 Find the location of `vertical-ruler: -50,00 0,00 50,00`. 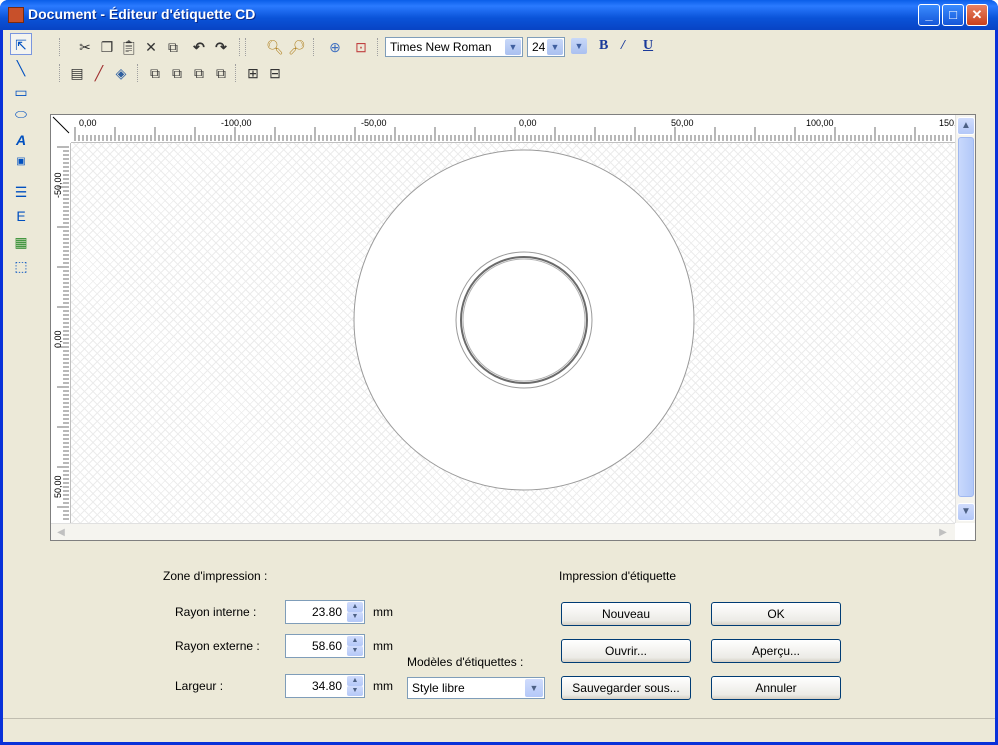

vertical-ruler: -50,00 0,00 50,00 is located at coordinates (61, 333).